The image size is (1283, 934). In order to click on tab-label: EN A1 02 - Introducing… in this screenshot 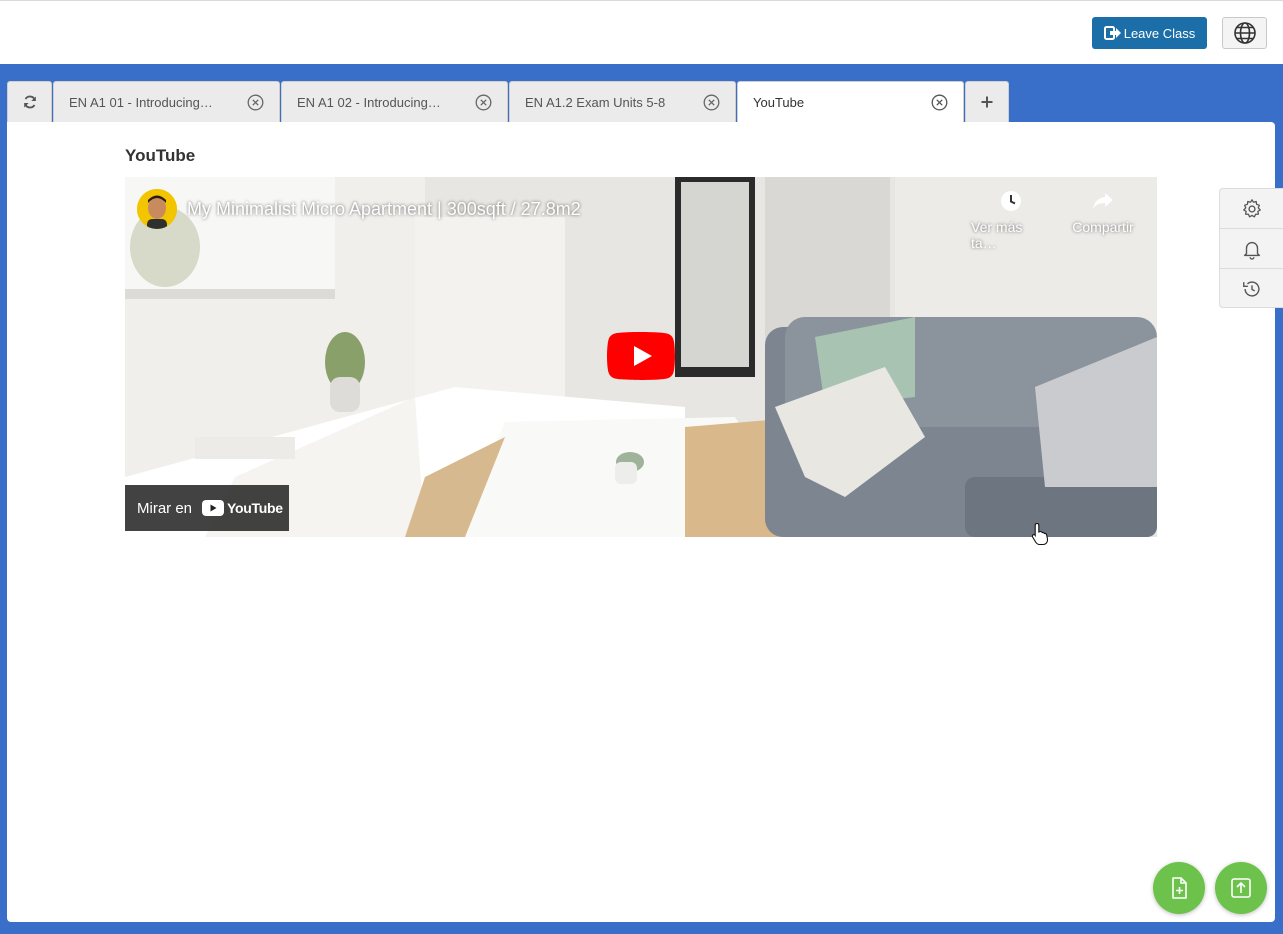, I will do `click(369, 102)`.